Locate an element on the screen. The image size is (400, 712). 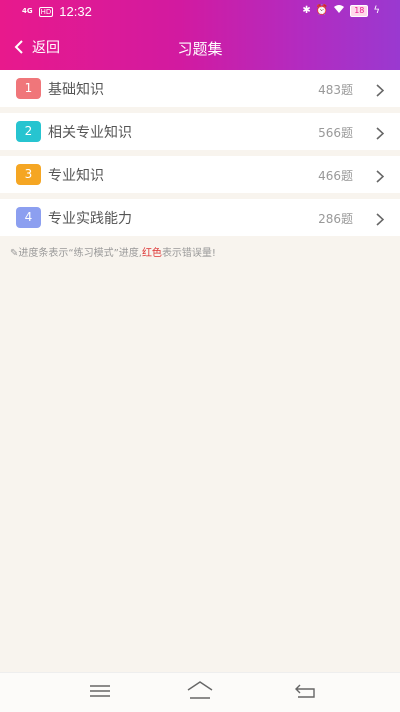
app-header: 4G HD 12:32 ✱ ⏰ 18 ϟ 返回 习题集 is located at coordinates (200, 35).